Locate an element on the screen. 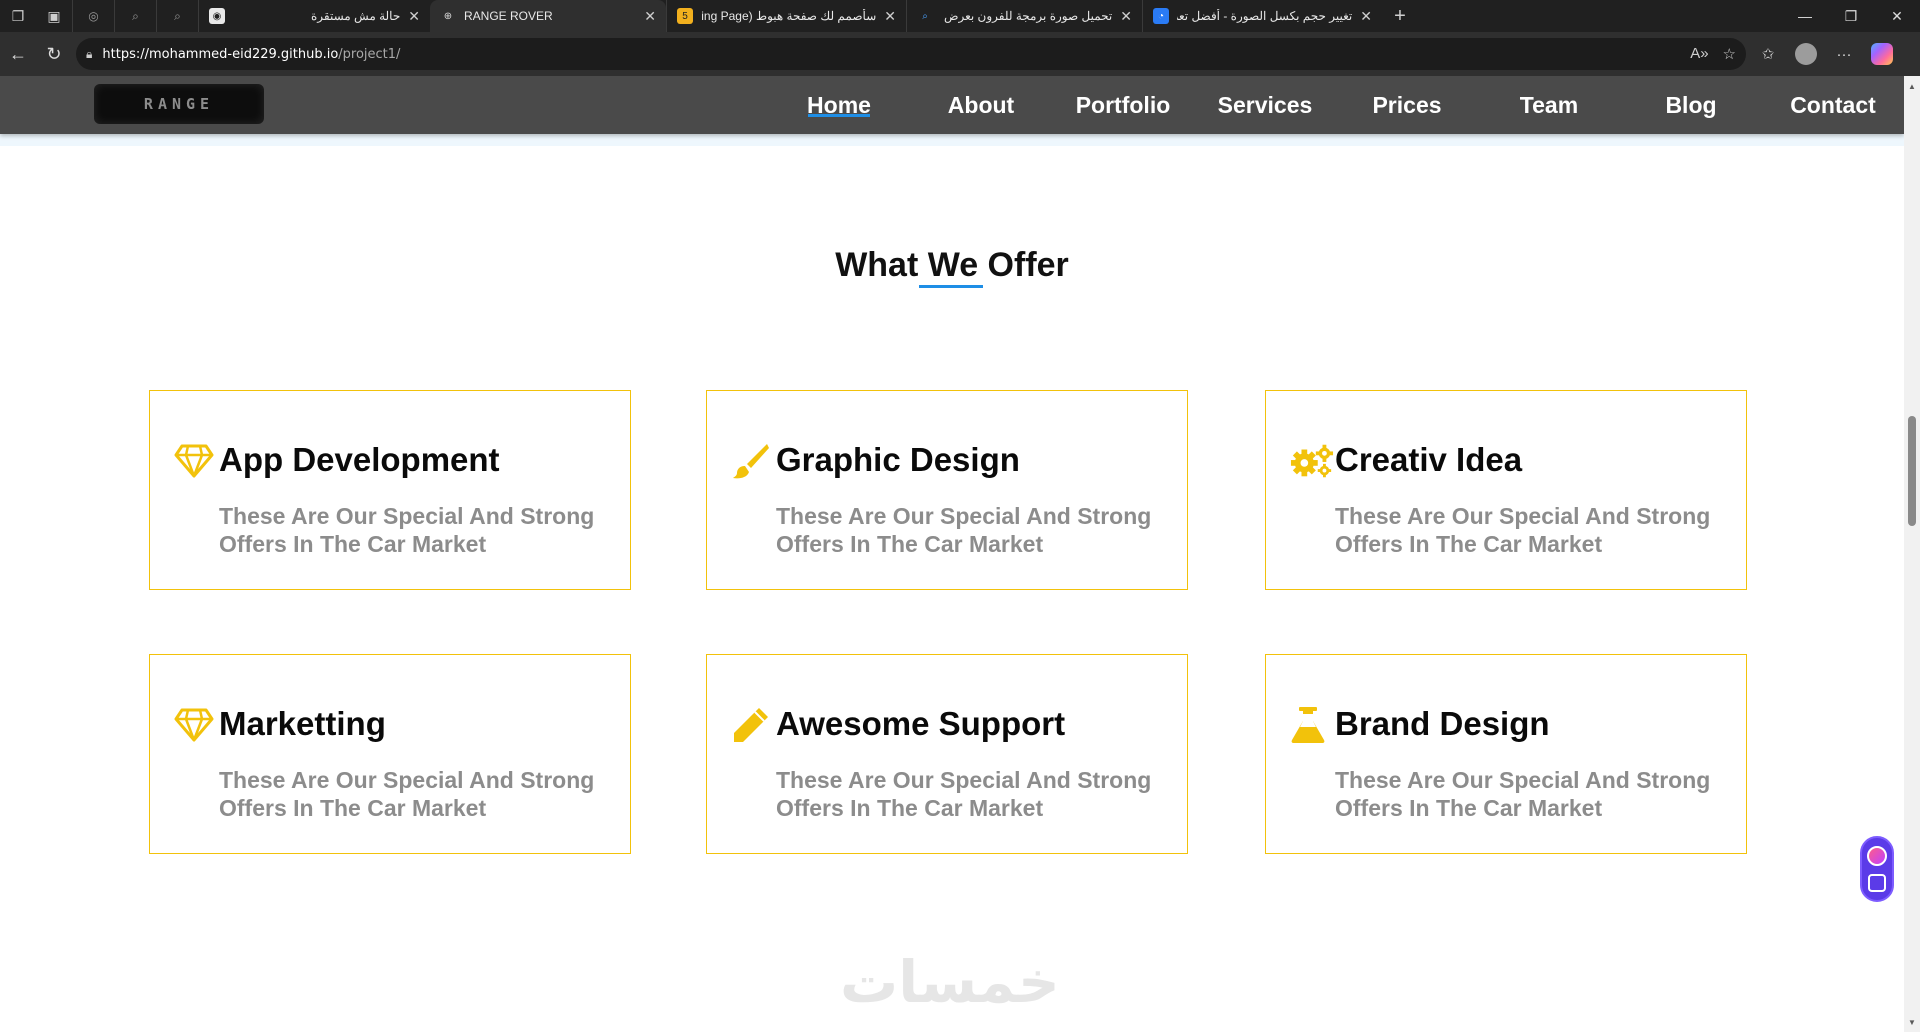  paint-brush-icon is located at coordinates (753, 461).